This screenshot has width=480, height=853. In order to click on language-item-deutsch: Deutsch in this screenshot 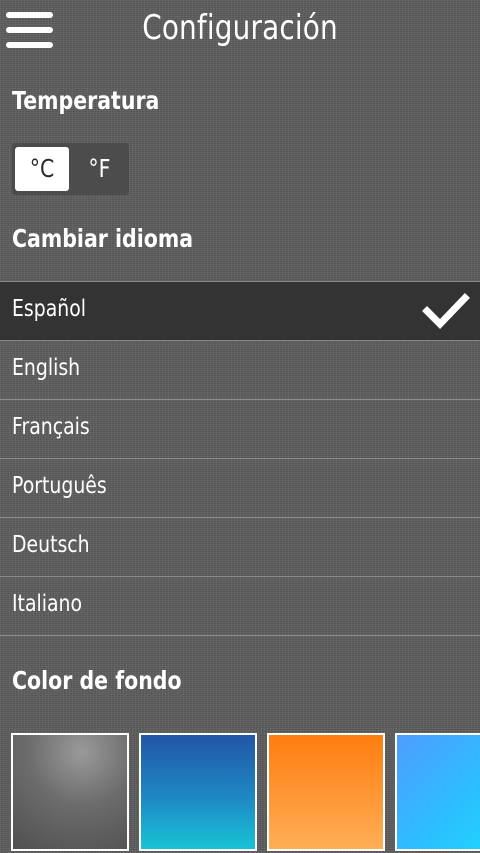, I will do `click(240, 547)`.